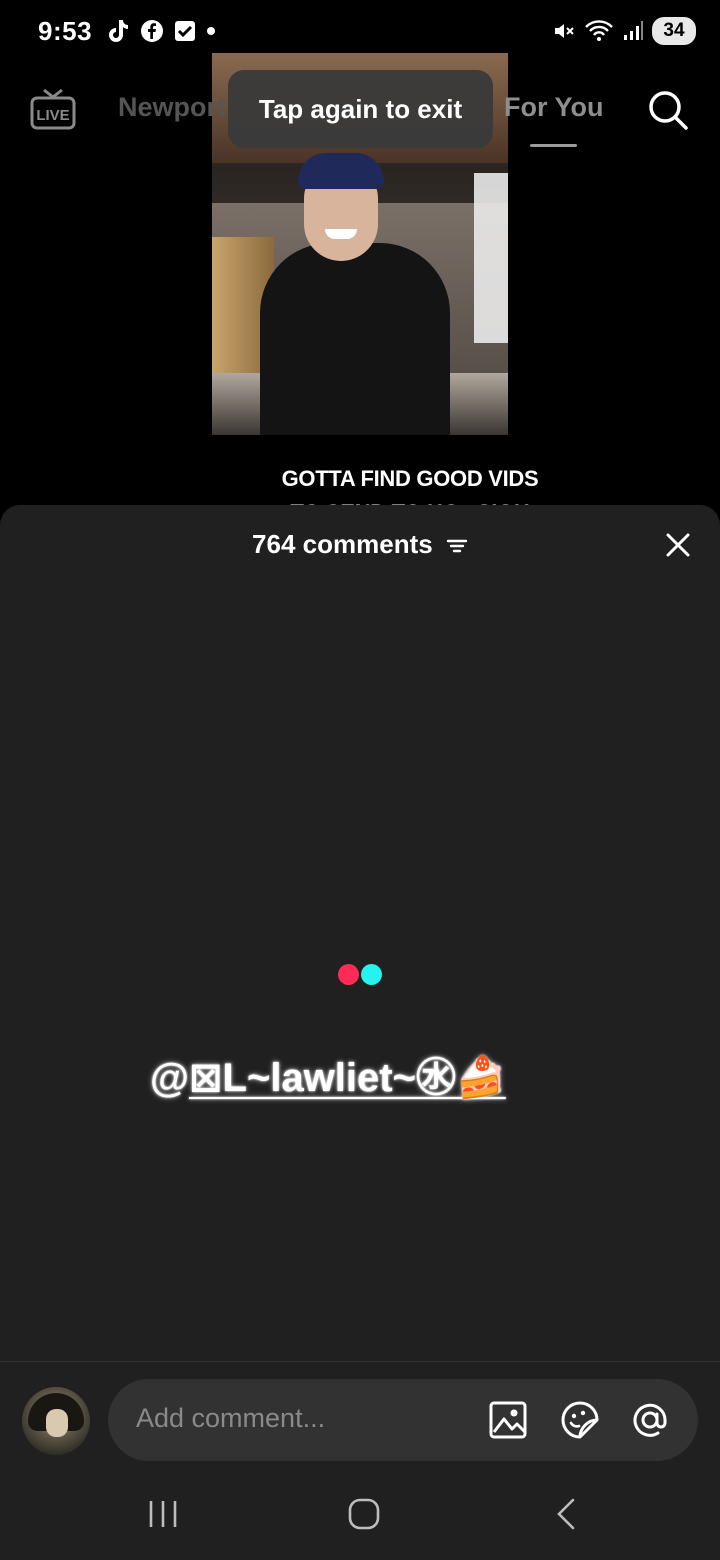 Image resolution: width=720 pixels, height=1560 pixels. Describe the element at coordinates (410, 478) in the screenshot. I see `caption-line-1: GOTTA FIND GOOD VIDS` at that location.